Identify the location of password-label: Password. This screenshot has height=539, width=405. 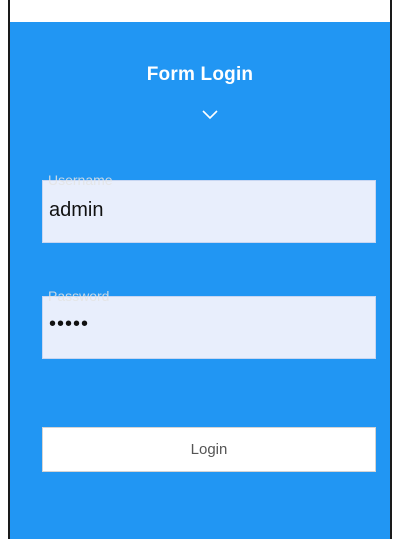
(79, 296).